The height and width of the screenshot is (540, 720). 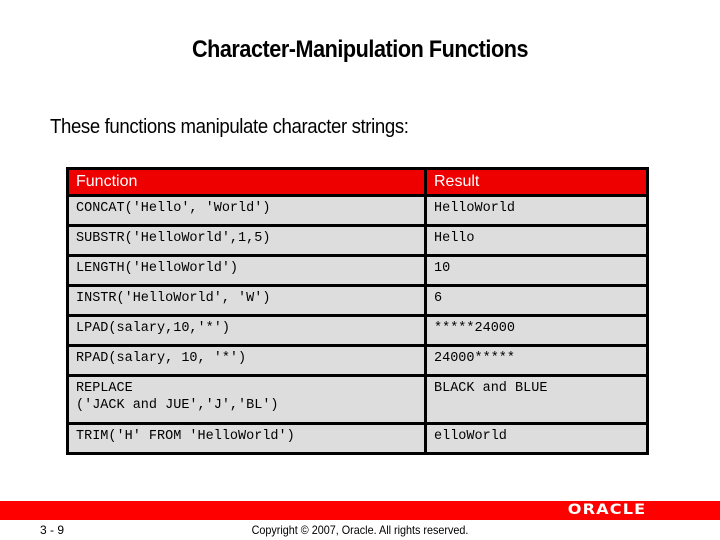 What do you see at coordinates (246, 270) in the screenshot?
I see `function-cell: LENGTH('HelloWorld')` at bounding box center [246, 270].